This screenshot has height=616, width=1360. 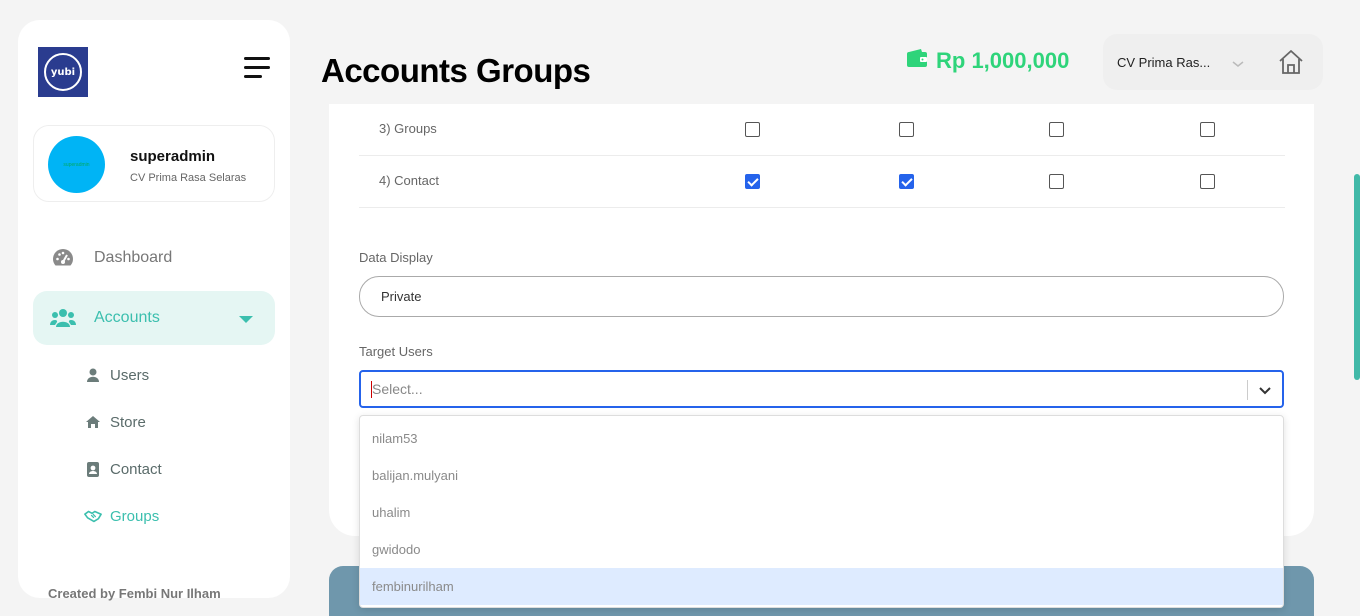 I want to click on dropdown-option: uhalim, so click(x=821, y=512).